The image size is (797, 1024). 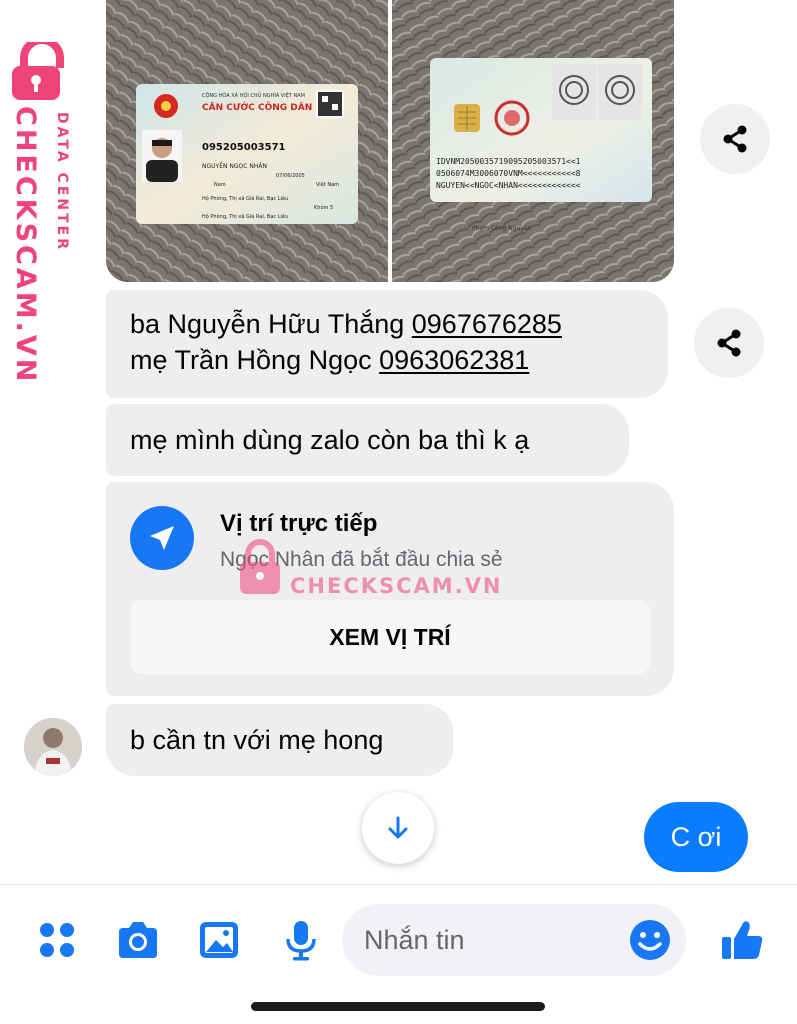 What do you see at coordinates (299, 523) in the screenshot?
I see `location-title: Vị trí trực tiếp` at bounding box center [299, 523].